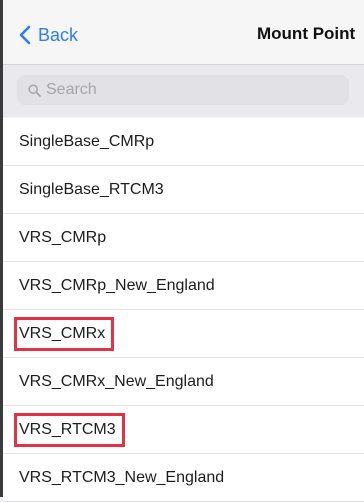 This screenshot has width=364, height=502. What do you see at coordinates (87, 141) in the screenshot?
I see `list-item-label: SingleBase_CMRp` at bounding box center [87, 141].